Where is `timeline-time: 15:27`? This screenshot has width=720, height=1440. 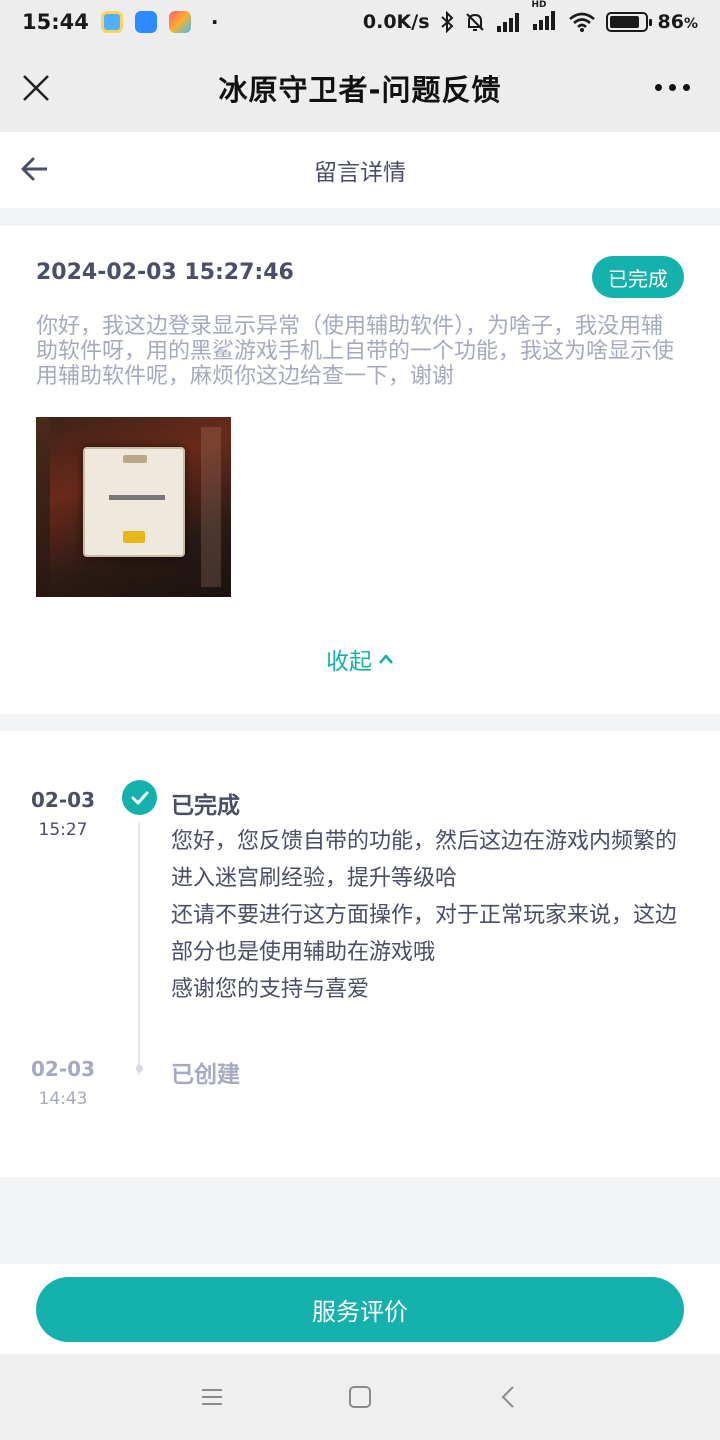
timeline-time: 15:27 is located at coordinates (63, 830).